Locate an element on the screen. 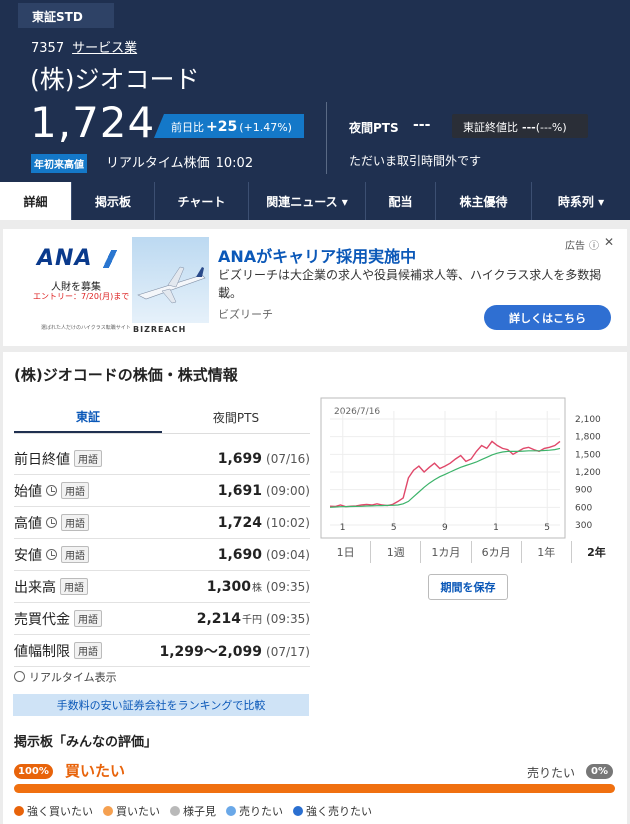 The height and width of the screenshot is (824, 630). row-value: 1,724 (10:02) is located at coordinates (264, 523).